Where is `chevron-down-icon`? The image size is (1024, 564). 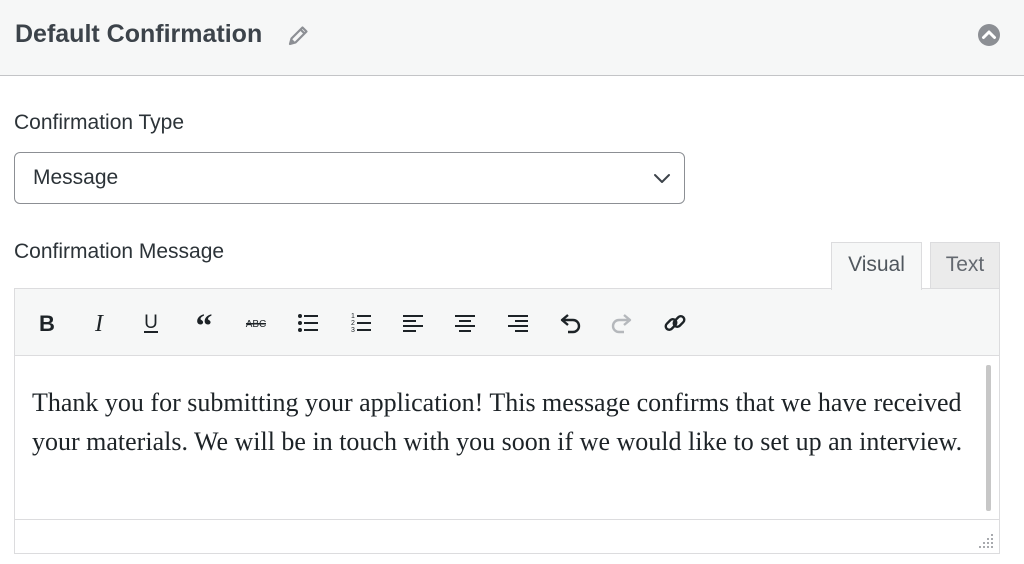 chevron-down-icon is located at coordinates (662, 178).